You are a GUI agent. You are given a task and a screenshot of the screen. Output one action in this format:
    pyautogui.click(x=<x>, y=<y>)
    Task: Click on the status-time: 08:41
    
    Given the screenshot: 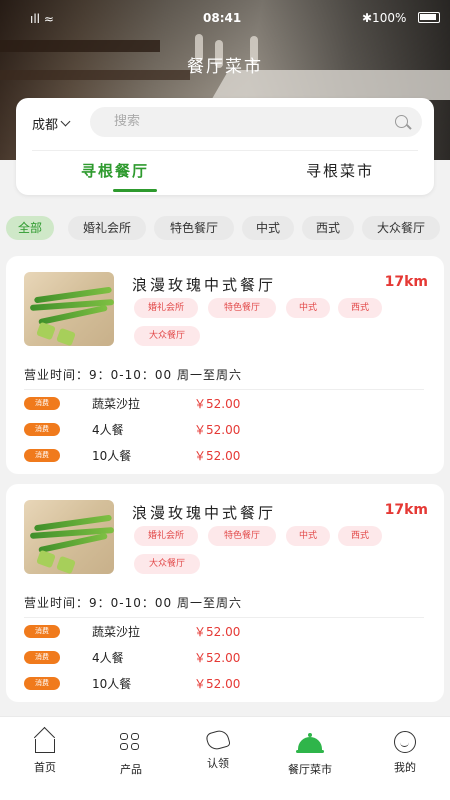 What is the action you would take?
    pyautogui.click(x=222, y=18)
    